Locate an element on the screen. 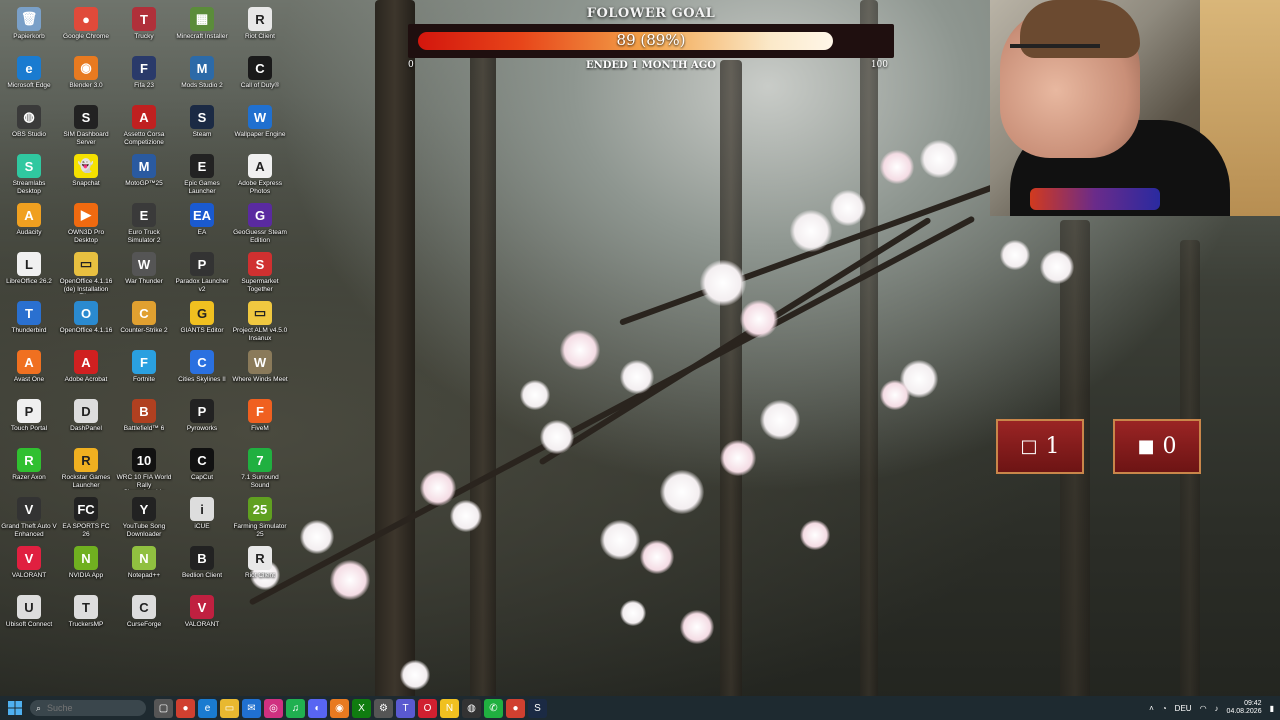 The image size is (1280, 720). wifi-icon: ◠ is located at coordinates (1203, 708).